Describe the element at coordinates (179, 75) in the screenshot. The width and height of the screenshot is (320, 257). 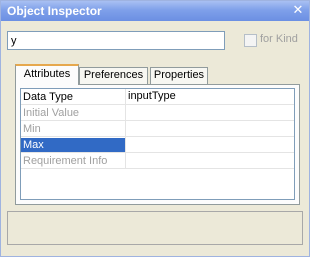
I see `tab-properties: Properties` at that location.